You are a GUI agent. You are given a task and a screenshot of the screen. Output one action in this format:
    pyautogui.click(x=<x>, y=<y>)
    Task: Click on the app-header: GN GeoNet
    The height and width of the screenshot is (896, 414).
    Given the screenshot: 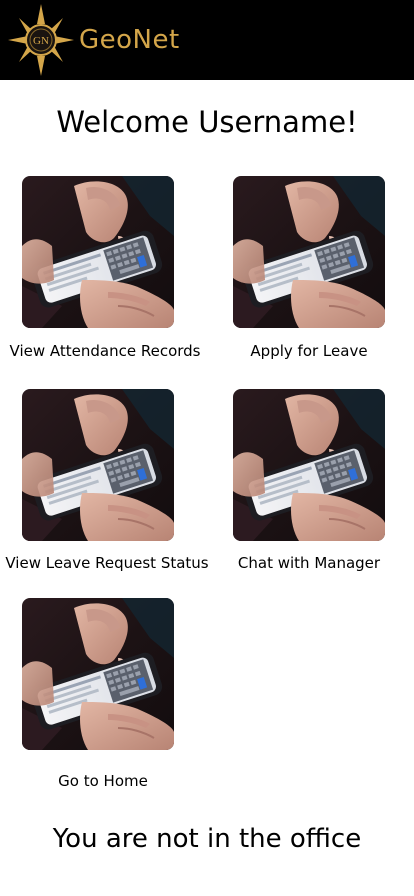 What is the action you would take?
    pyautogui.click(x=207, y=40)
    